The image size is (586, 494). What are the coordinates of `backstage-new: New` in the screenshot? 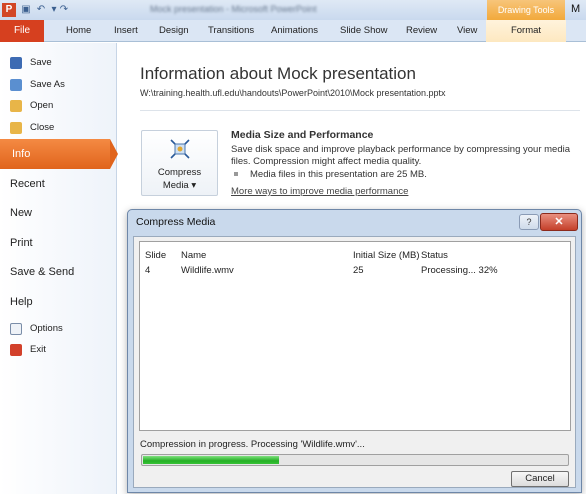 It's located at (21, 213).